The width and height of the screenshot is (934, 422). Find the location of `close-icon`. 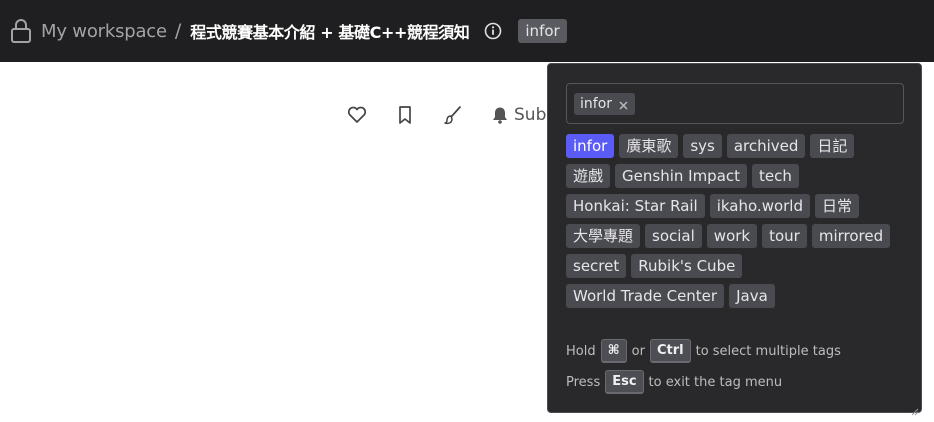

close-icon is located at coordinates (623, 104).